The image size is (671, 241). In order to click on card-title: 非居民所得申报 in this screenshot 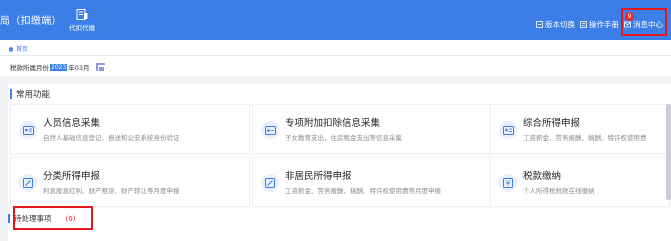, I will do `click(318, 176)`.